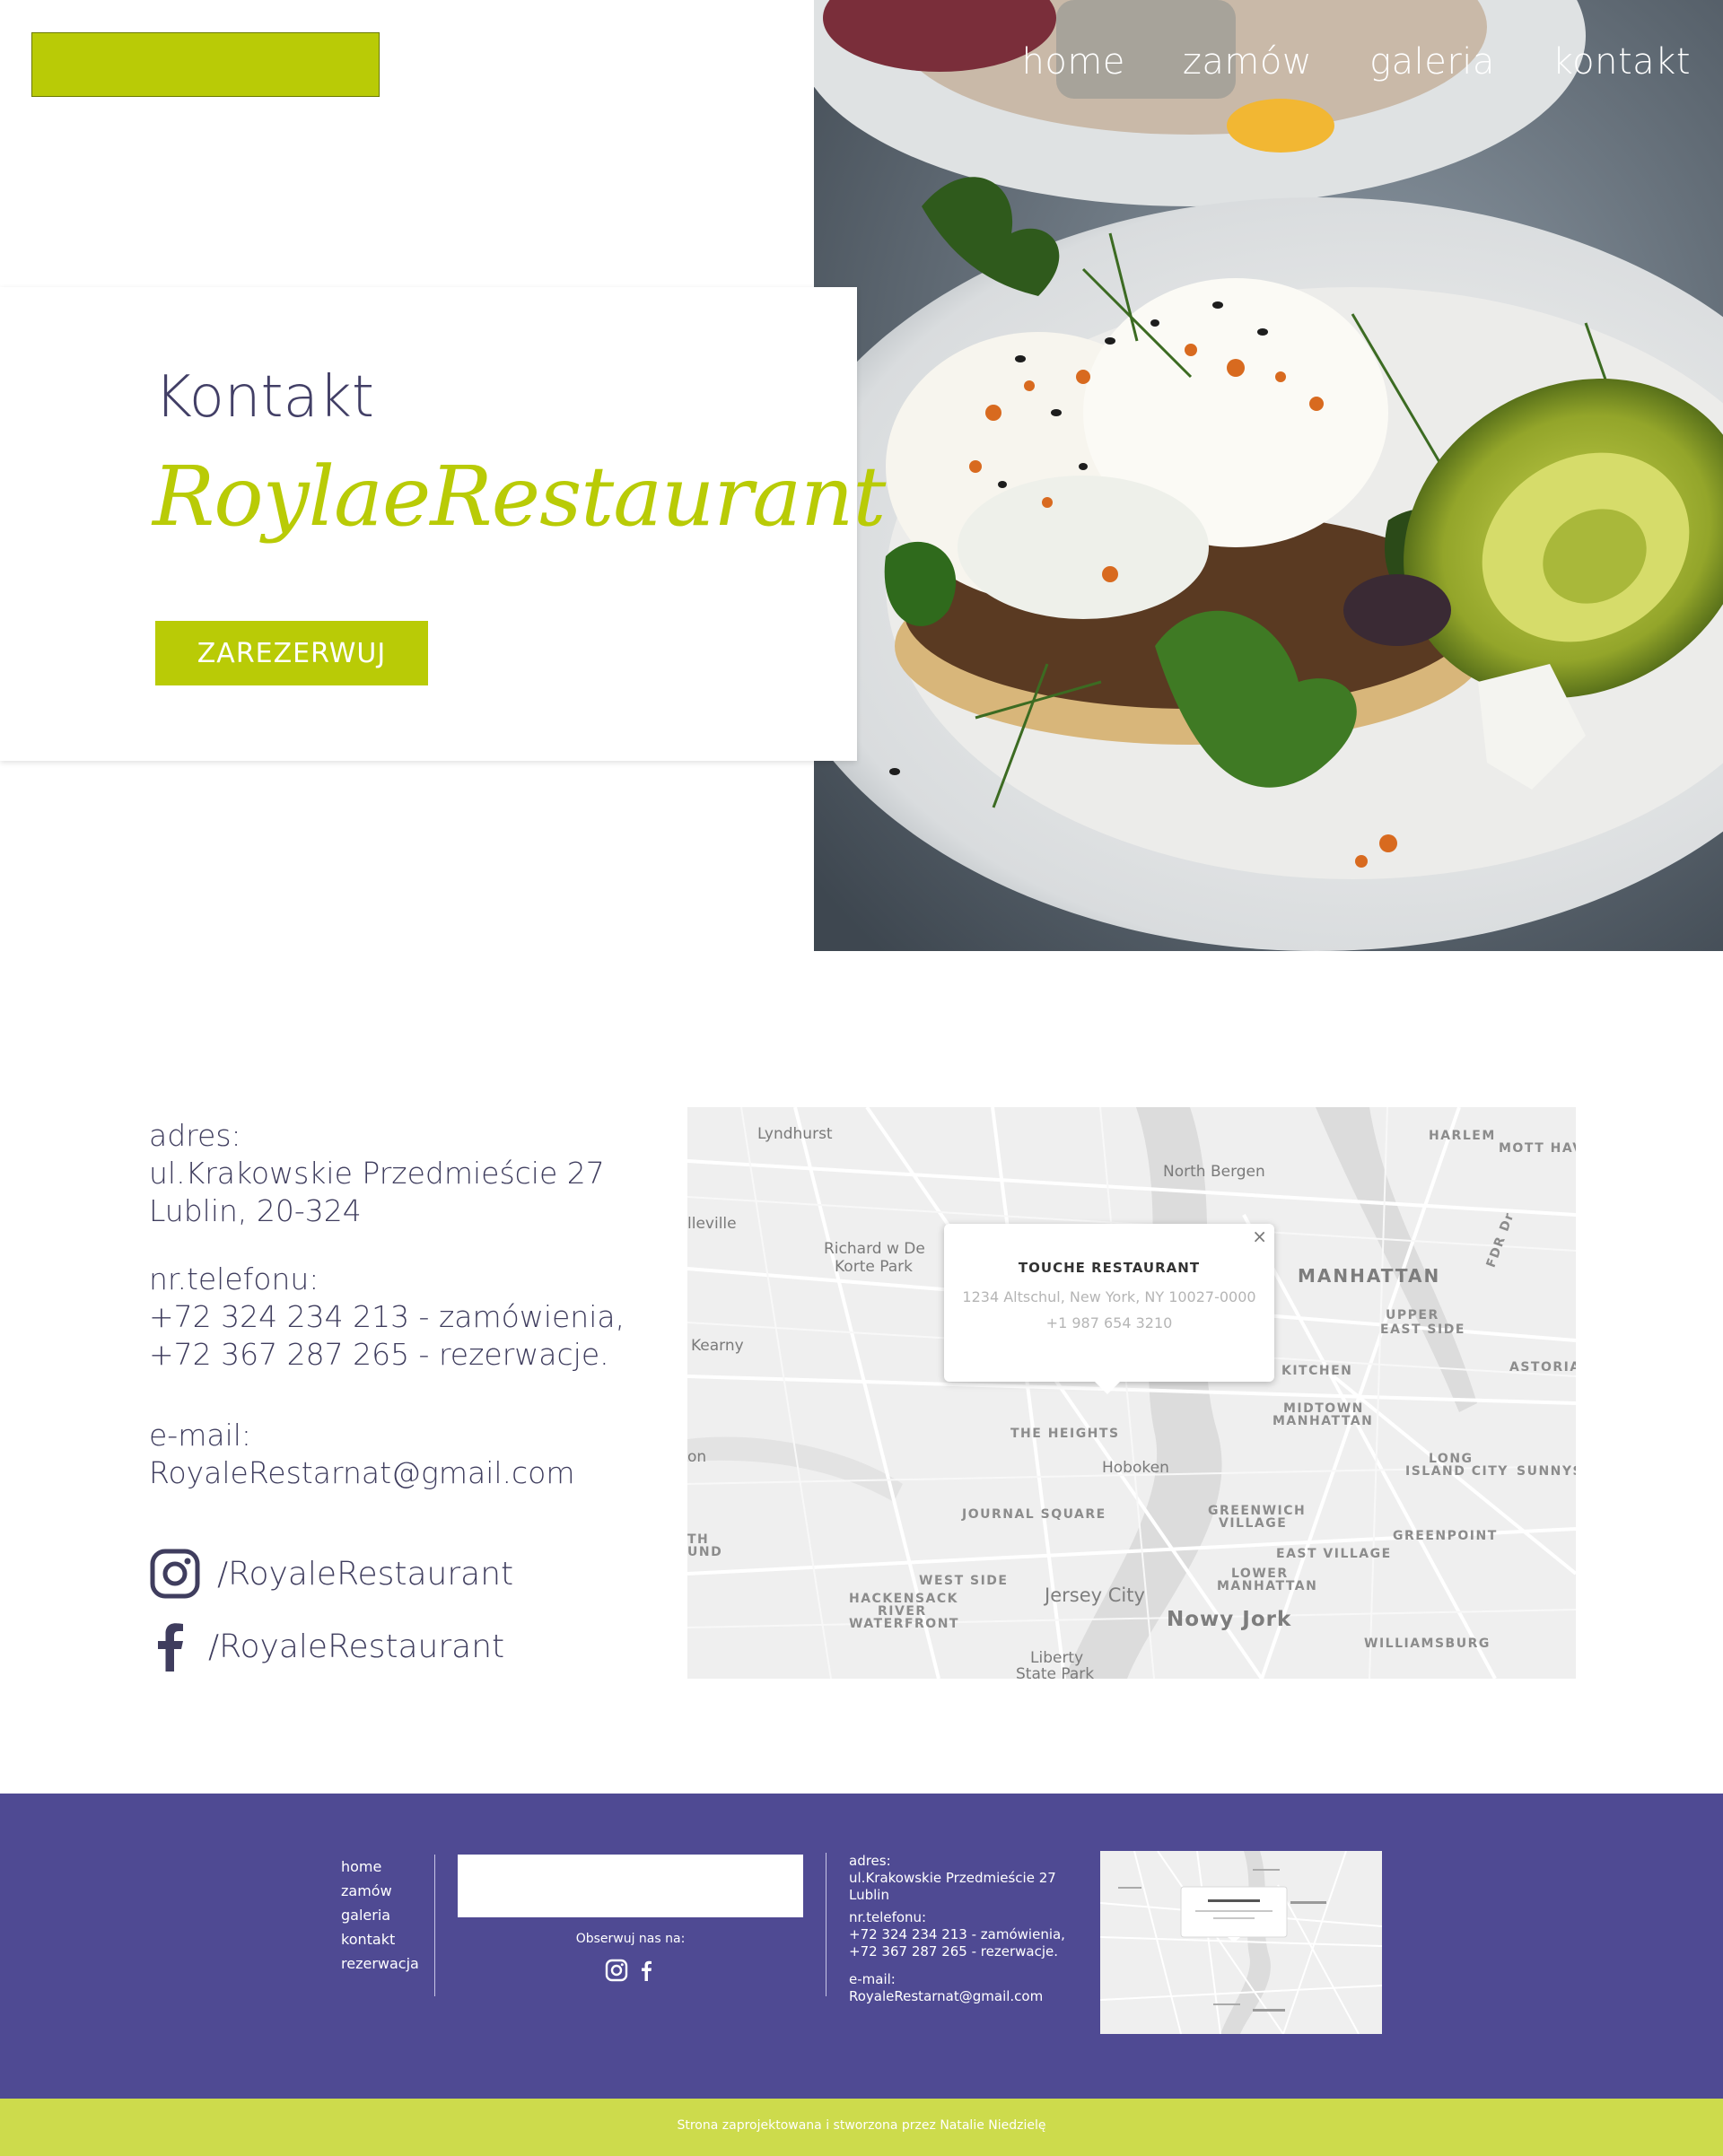 This screenshot has height=2156, width=1723. I want to click on map-label: Hoboken, so click(1135, 1468).